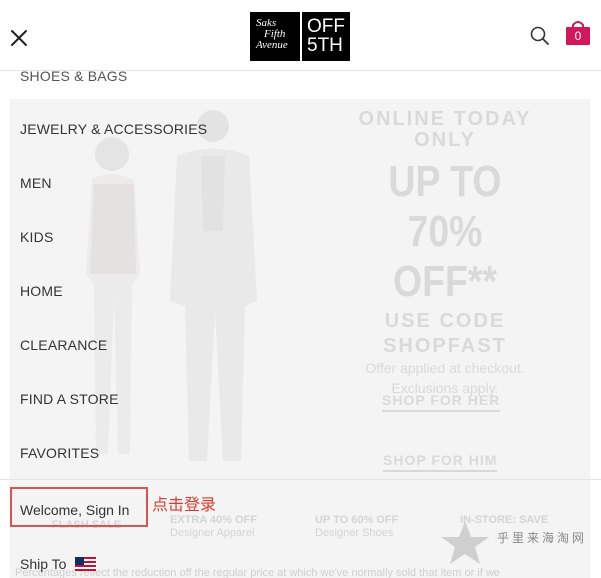 The width and height of the screenshot is (601, 578). I want to click on search-icon, so click(539, 35).